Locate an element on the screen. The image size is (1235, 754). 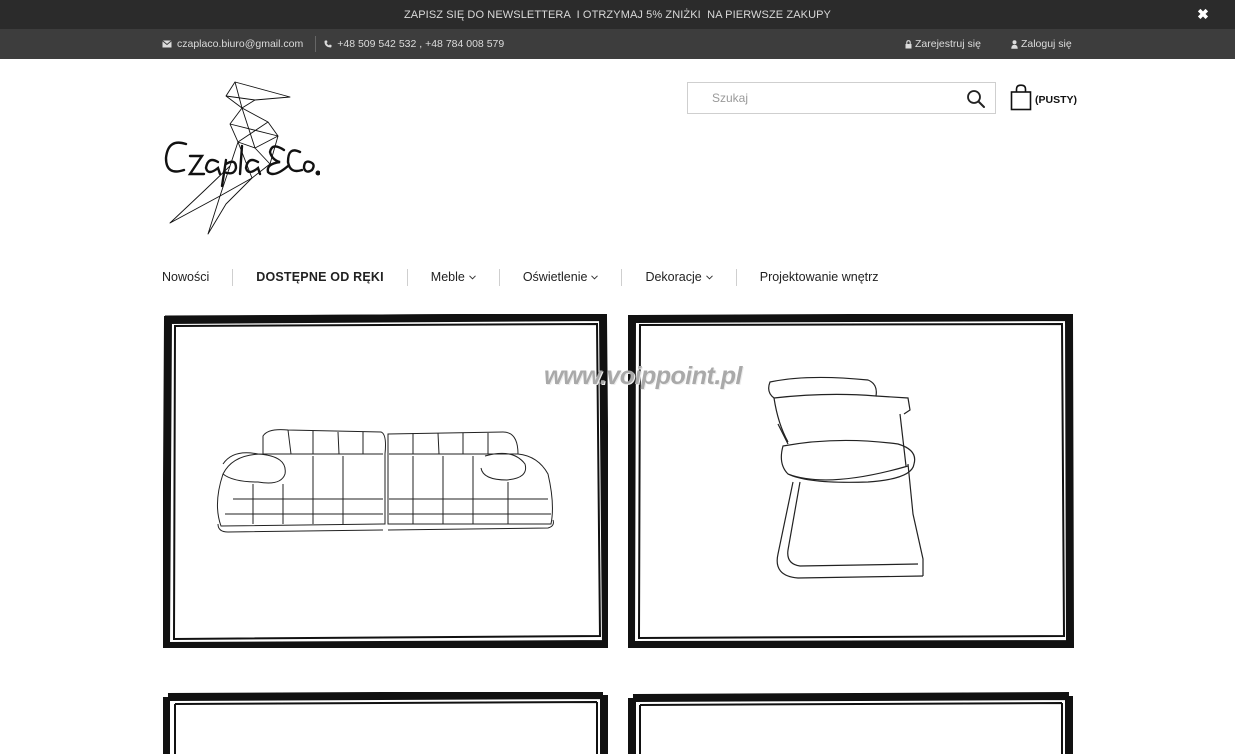
email-contact: czaplaco.biuro@gmail.com is located at coordinates (232, 44).